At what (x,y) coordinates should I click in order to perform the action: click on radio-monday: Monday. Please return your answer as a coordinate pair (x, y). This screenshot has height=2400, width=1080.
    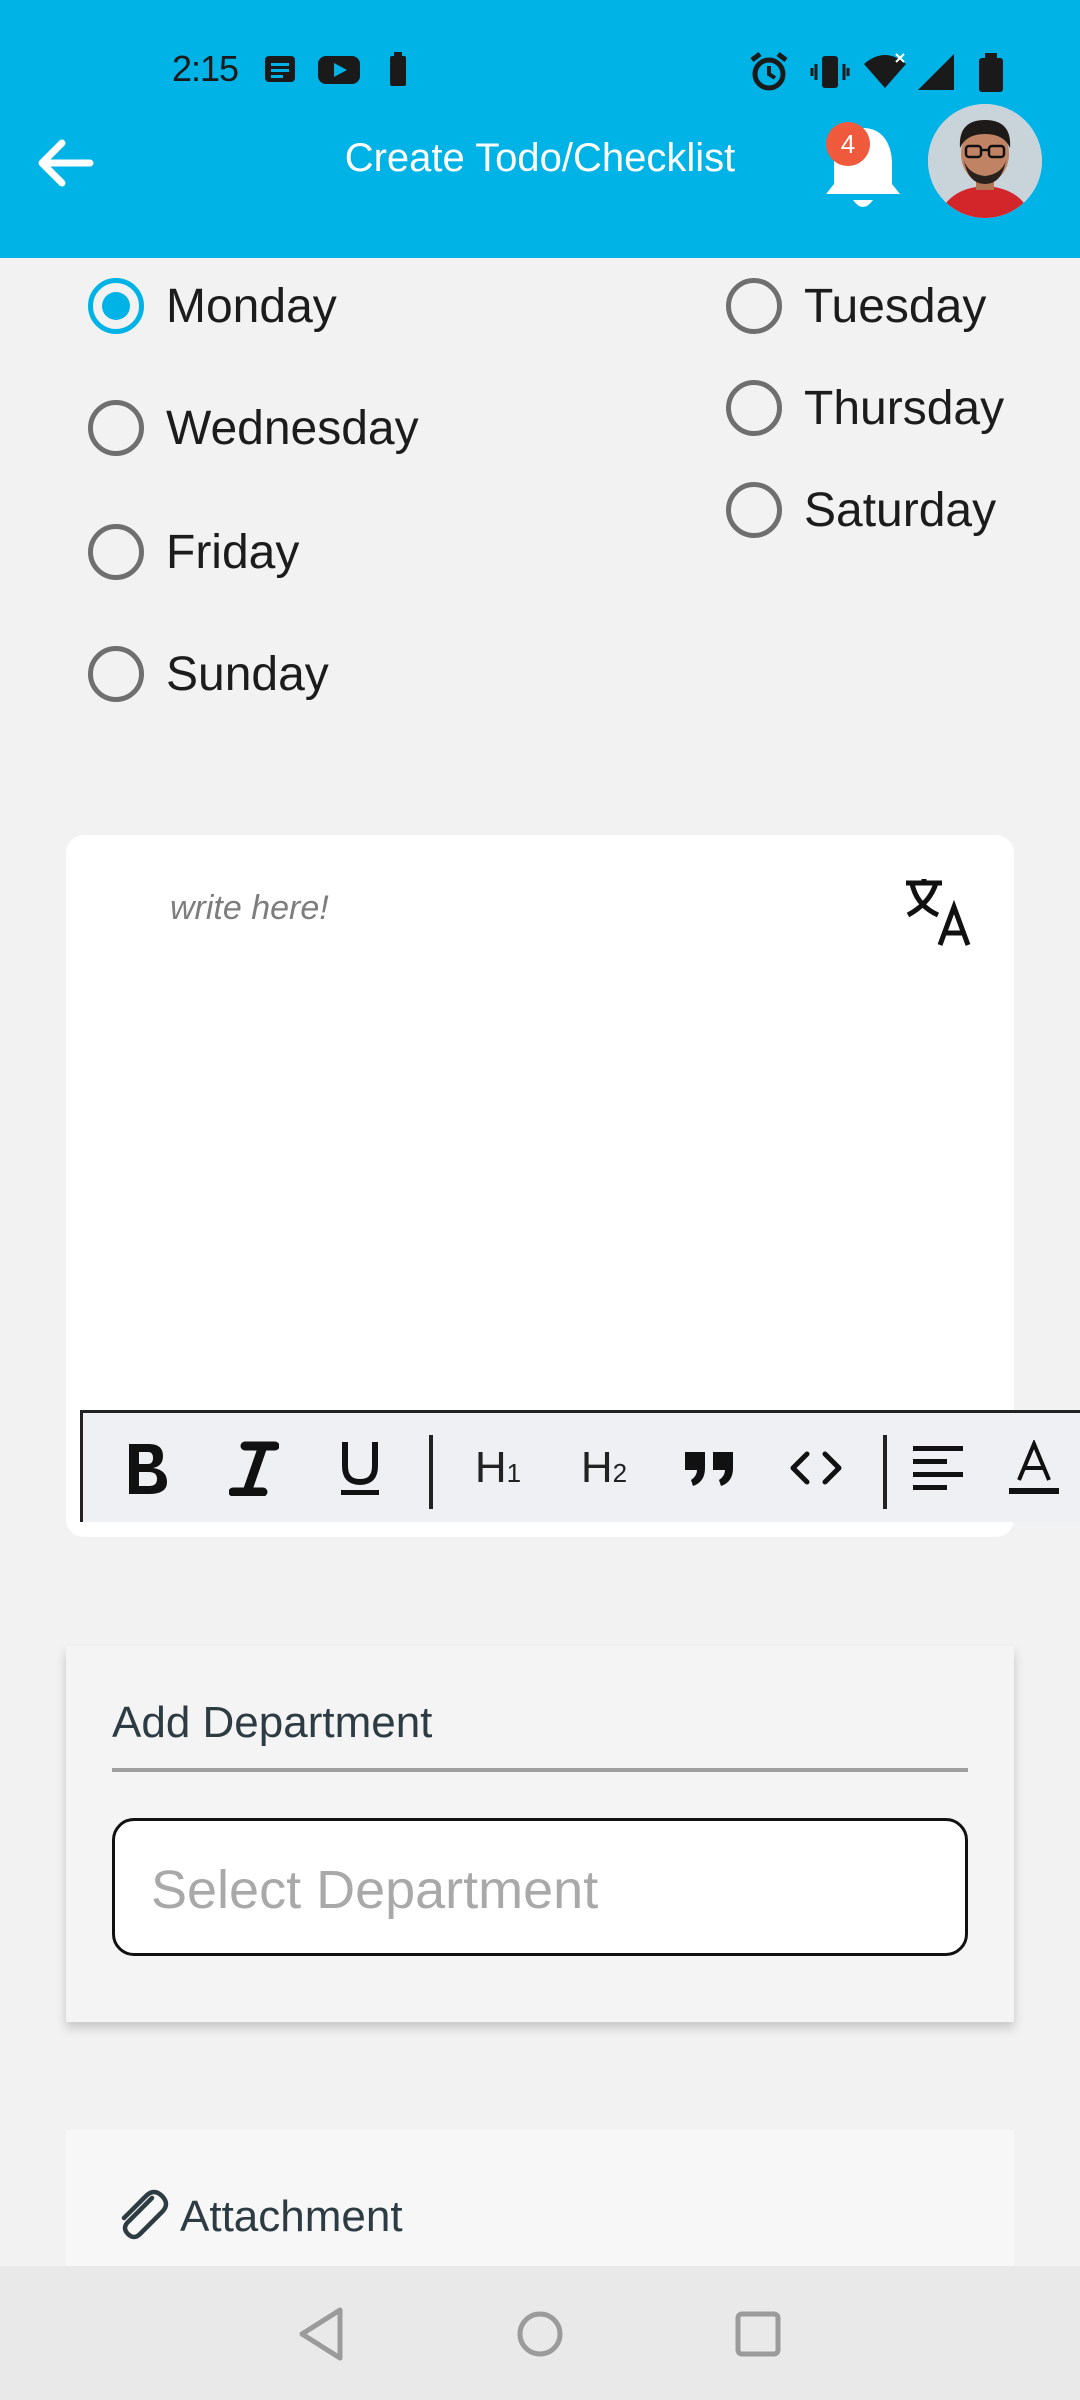
    Looking at the image, I should click on (212, 306).